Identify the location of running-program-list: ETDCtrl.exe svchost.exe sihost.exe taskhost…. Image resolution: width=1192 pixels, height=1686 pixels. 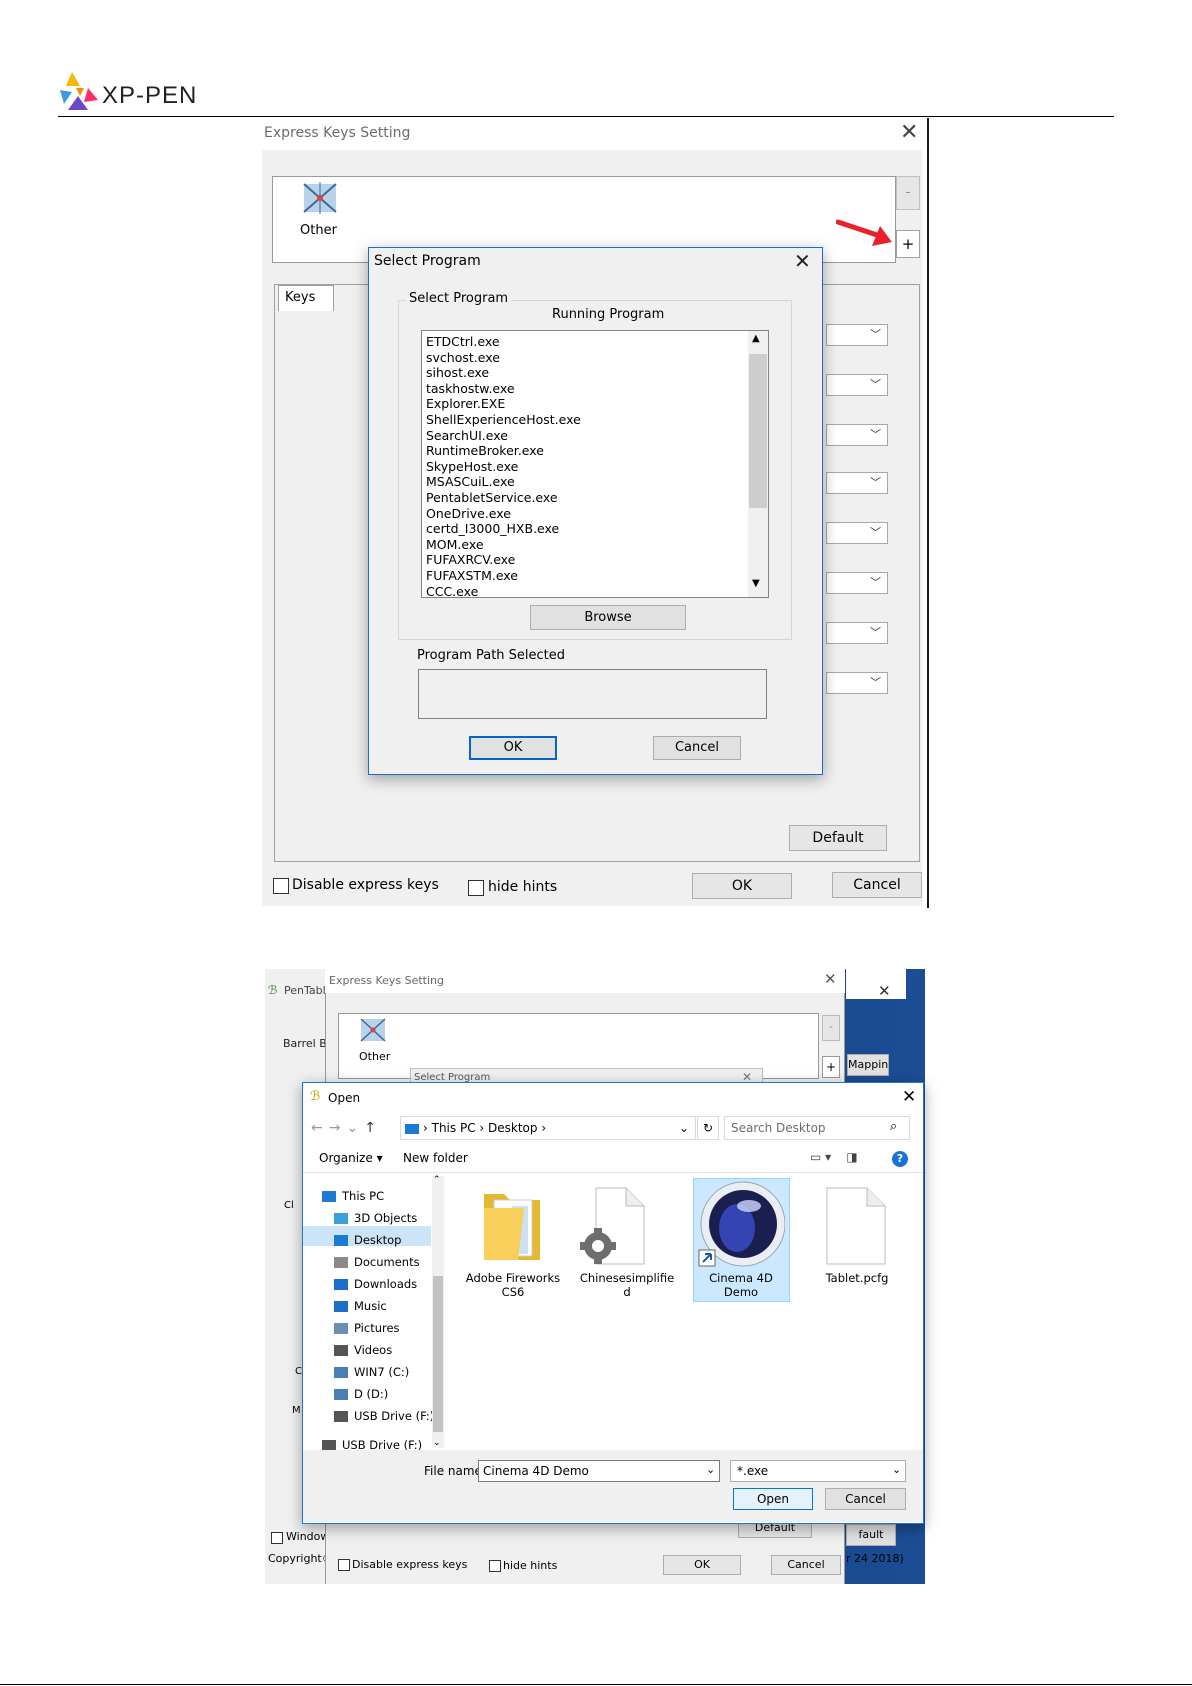
(595, 464).